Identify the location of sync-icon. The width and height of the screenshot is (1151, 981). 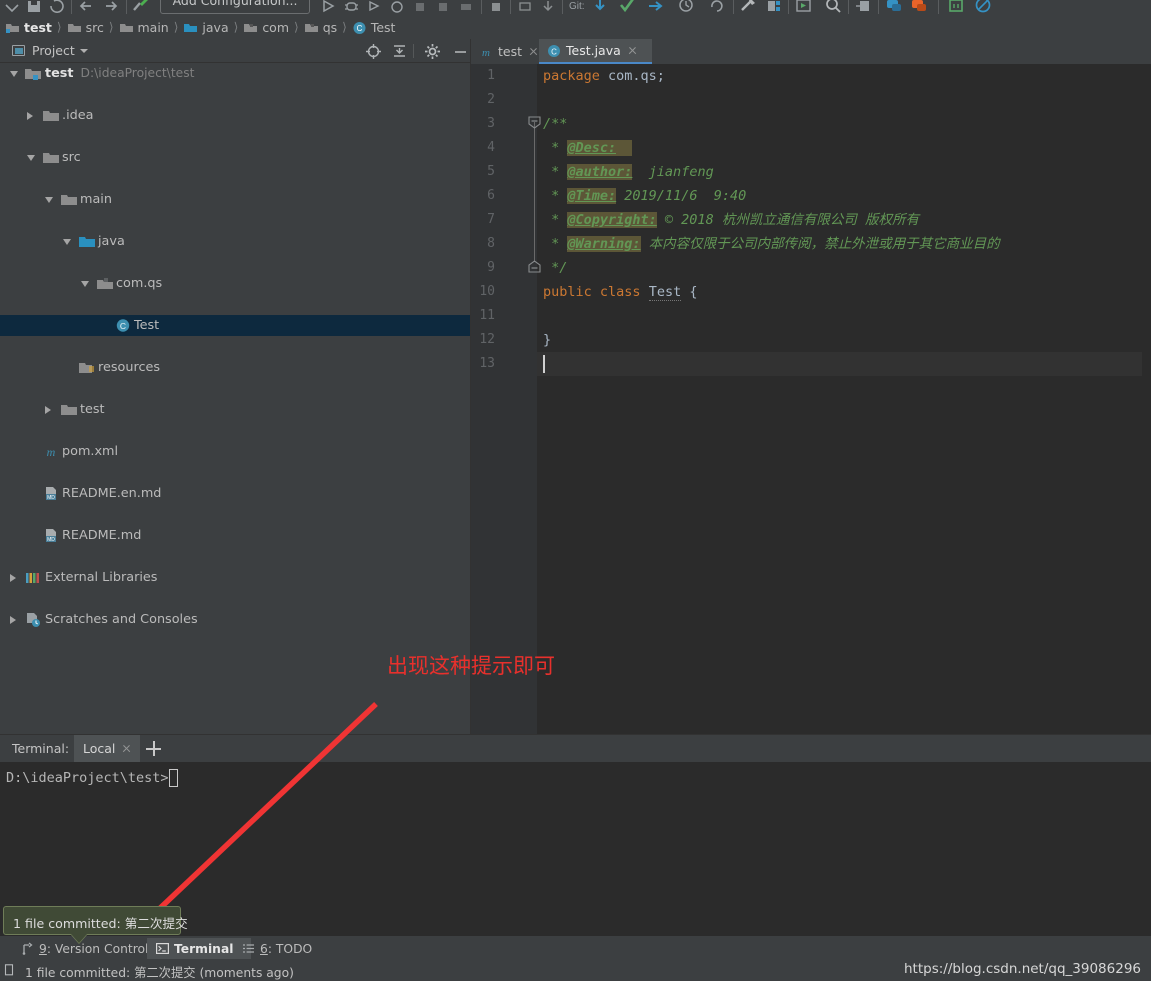
(57, 7).